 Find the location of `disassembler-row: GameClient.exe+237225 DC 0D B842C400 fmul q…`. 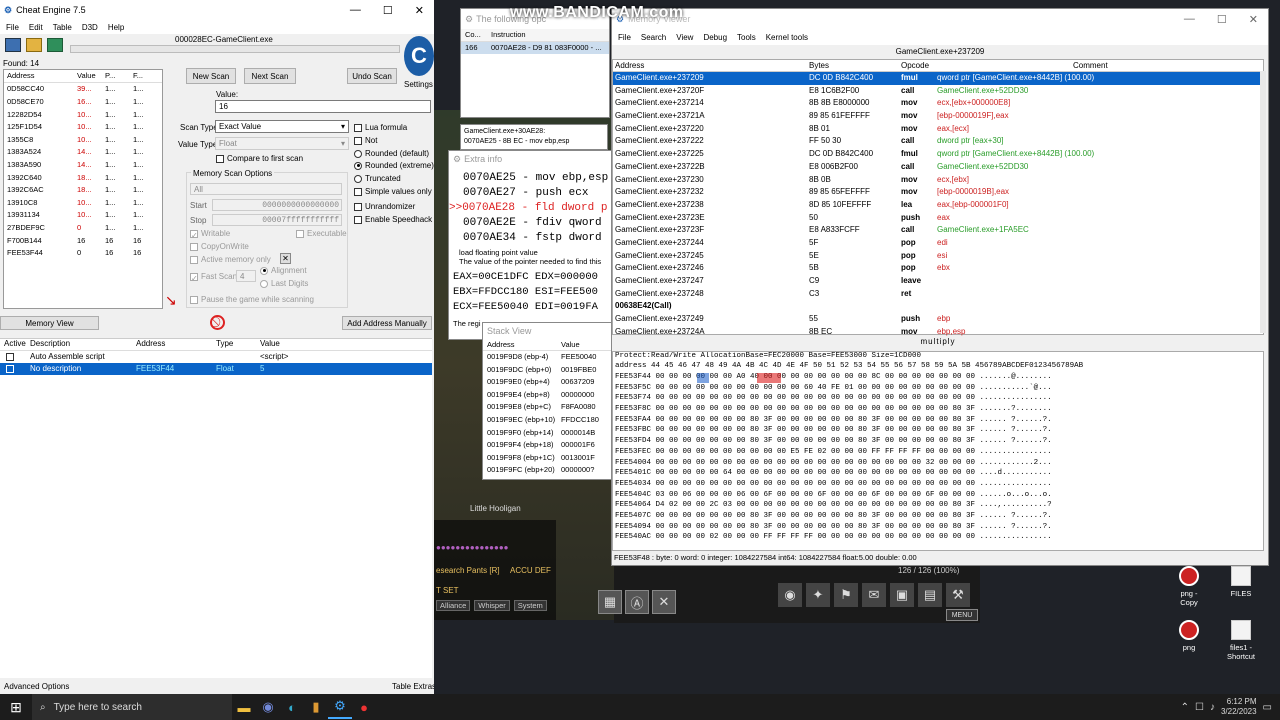

disassembler-row: GameClient.exe+237225 DC 0D B842C400 fmul q… is located at coordinates (938, 154).